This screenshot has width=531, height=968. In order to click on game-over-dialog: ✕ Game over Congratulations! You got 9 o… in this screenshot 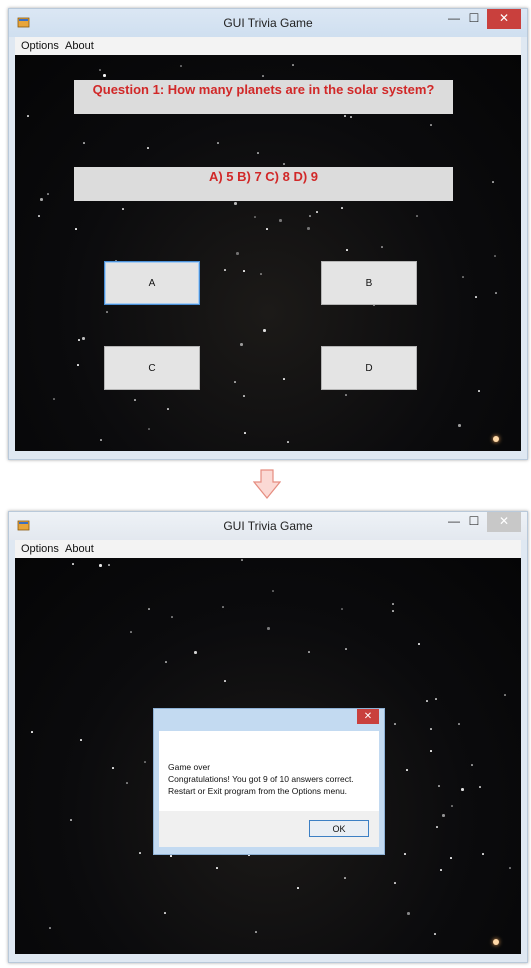, I will do `click(269, 781)`.